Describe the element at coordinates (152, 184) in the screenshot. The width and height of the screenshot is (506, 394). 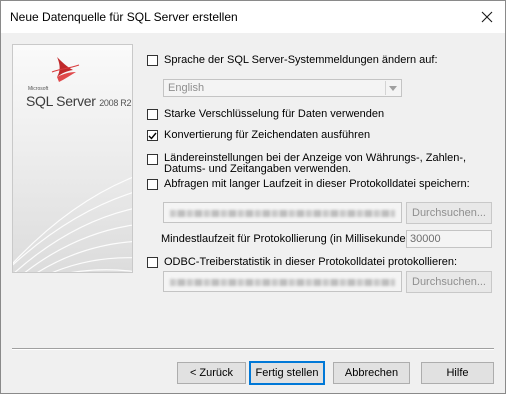
I see `long-queries-checkbox` at that location.